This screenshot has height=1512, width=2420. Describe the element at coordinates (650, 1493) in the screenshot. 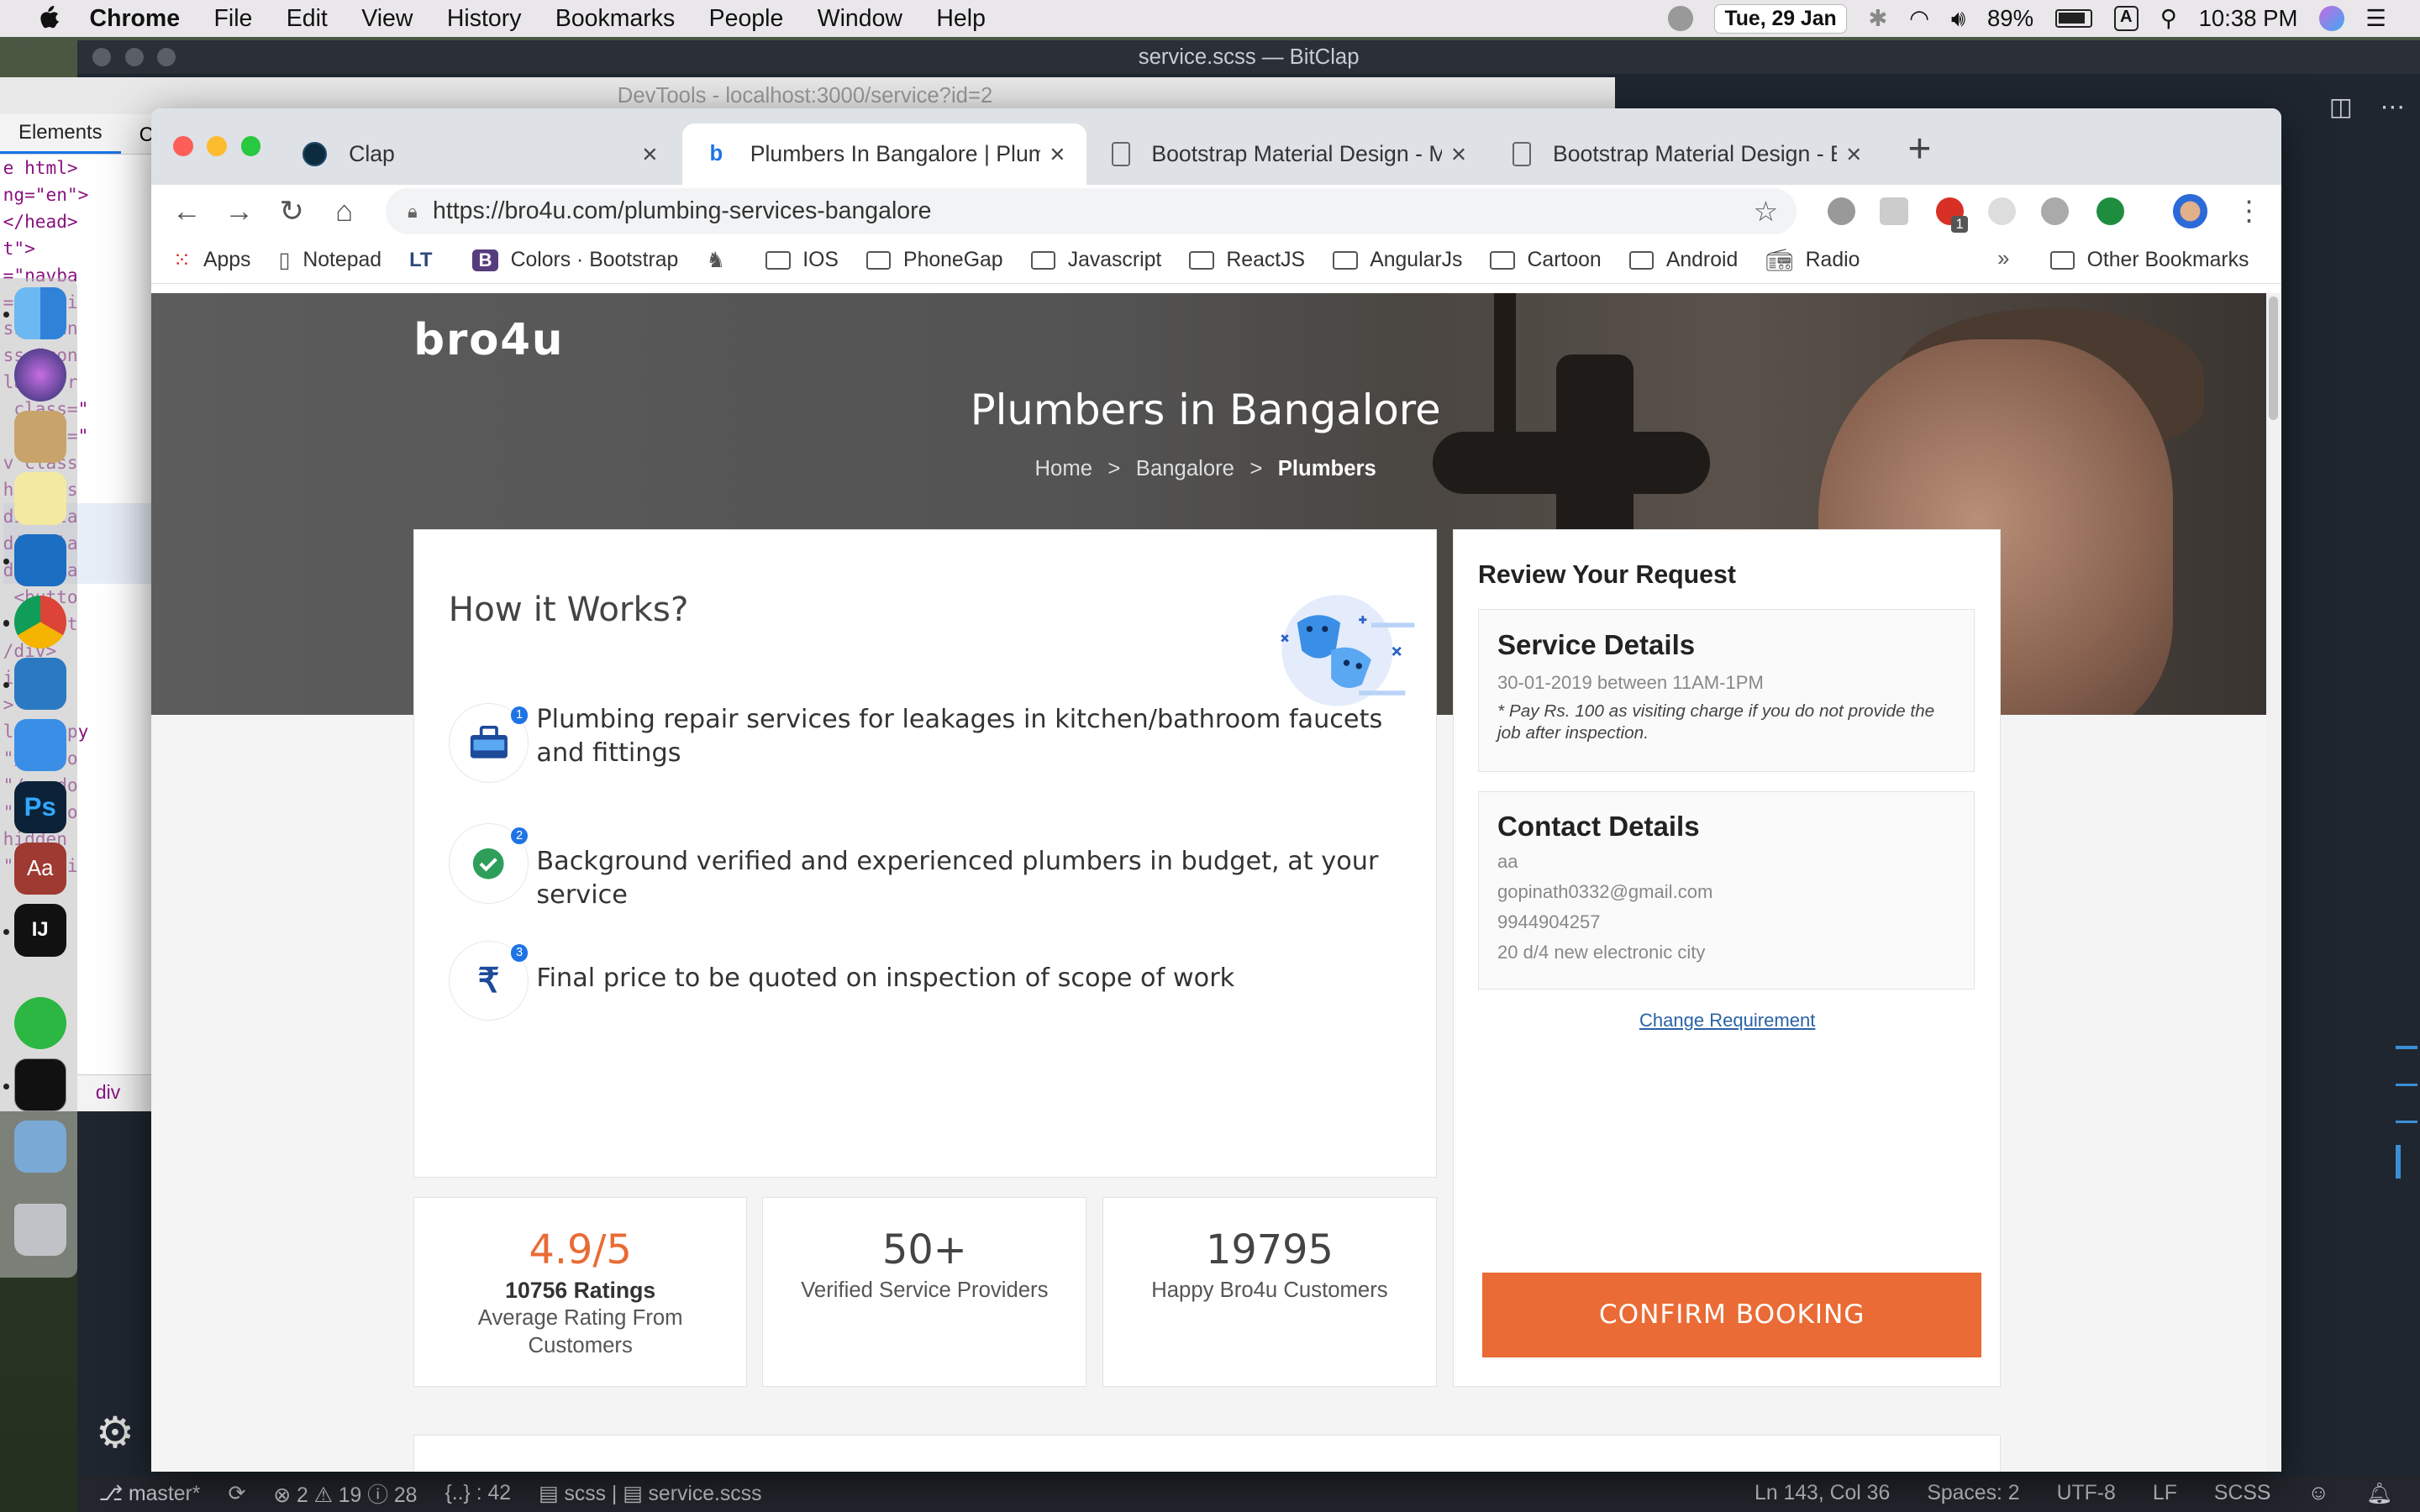

I see `language-indicator: ▤ scss | ▤ service.scss` at that location.